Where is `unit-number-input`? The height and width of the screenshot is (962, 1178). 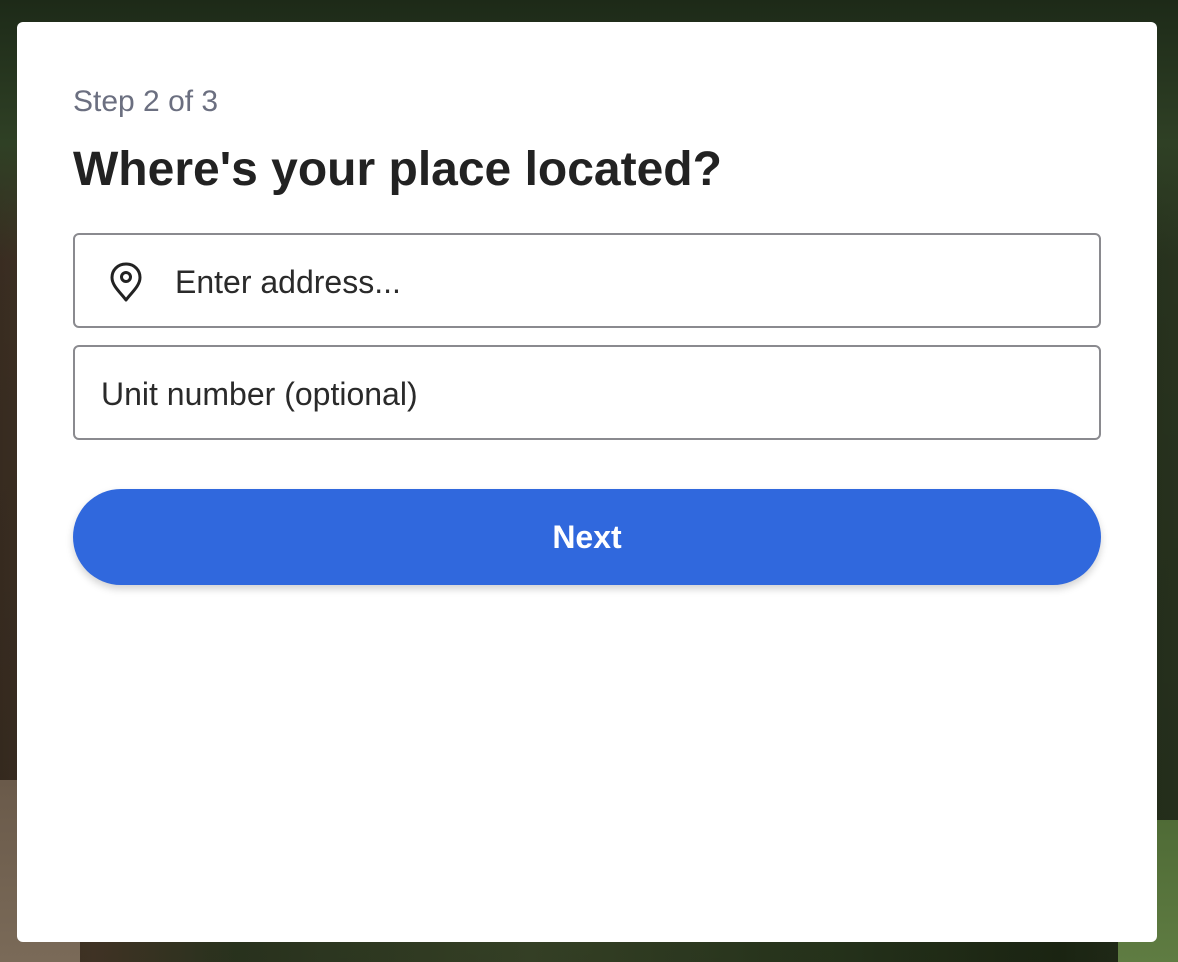
unit-number-input is located at coordinates (586, 394).